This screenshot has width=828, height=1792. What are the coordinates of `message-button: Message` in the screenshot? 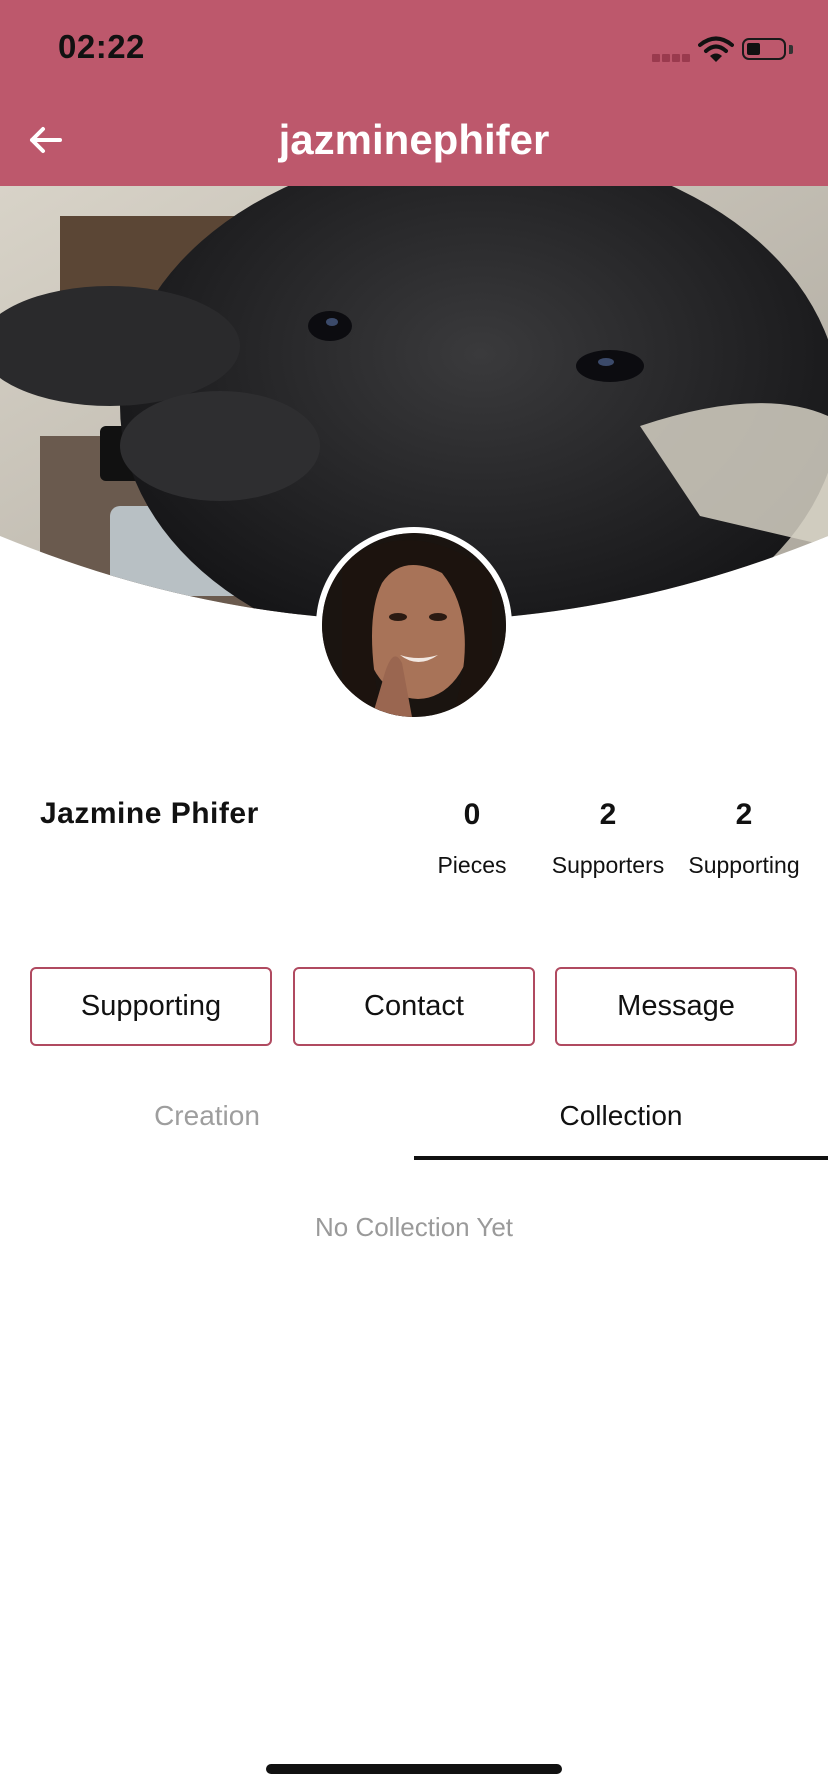 It's located at (676, 1006).